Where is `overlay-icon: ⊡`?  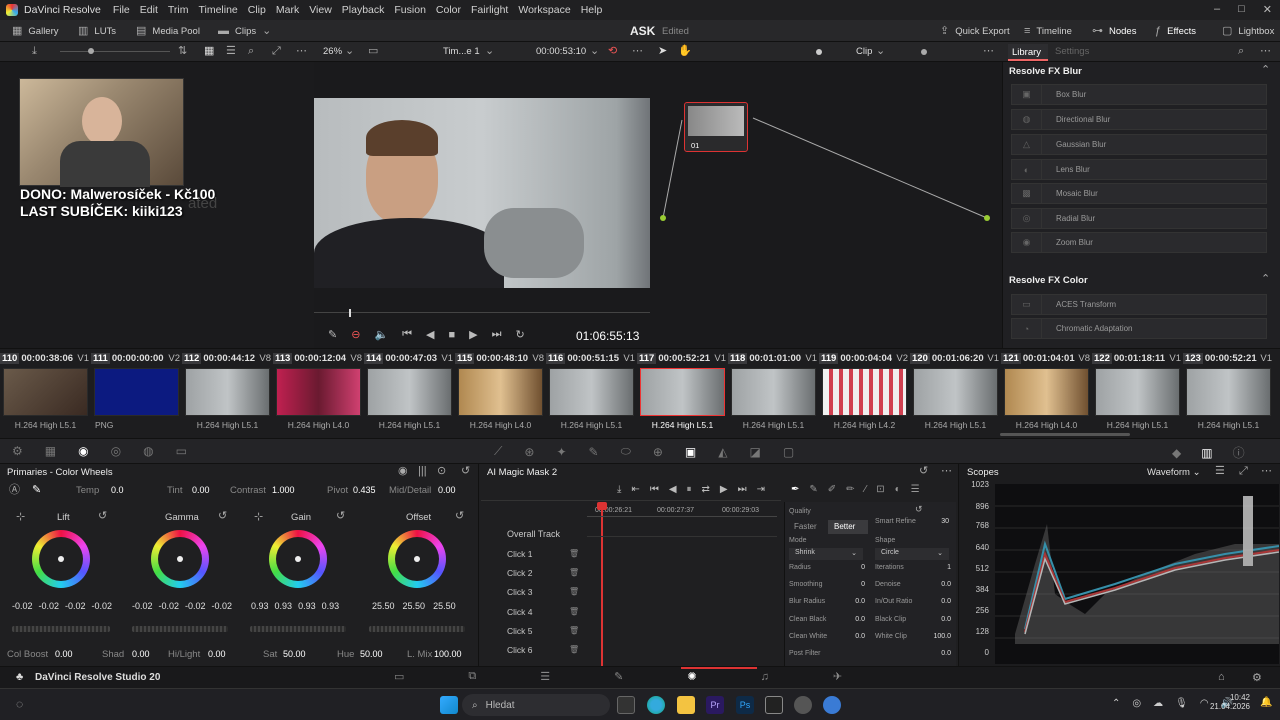 overlay-icon: ⊡ is located at coordinates (880, 489).